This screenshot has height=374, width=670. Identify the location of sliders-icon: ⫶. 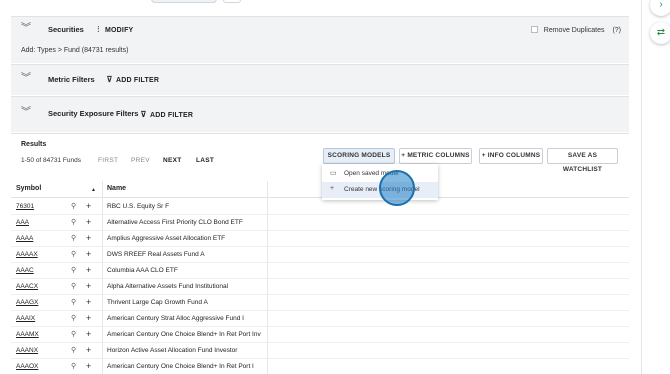
(98, 29).